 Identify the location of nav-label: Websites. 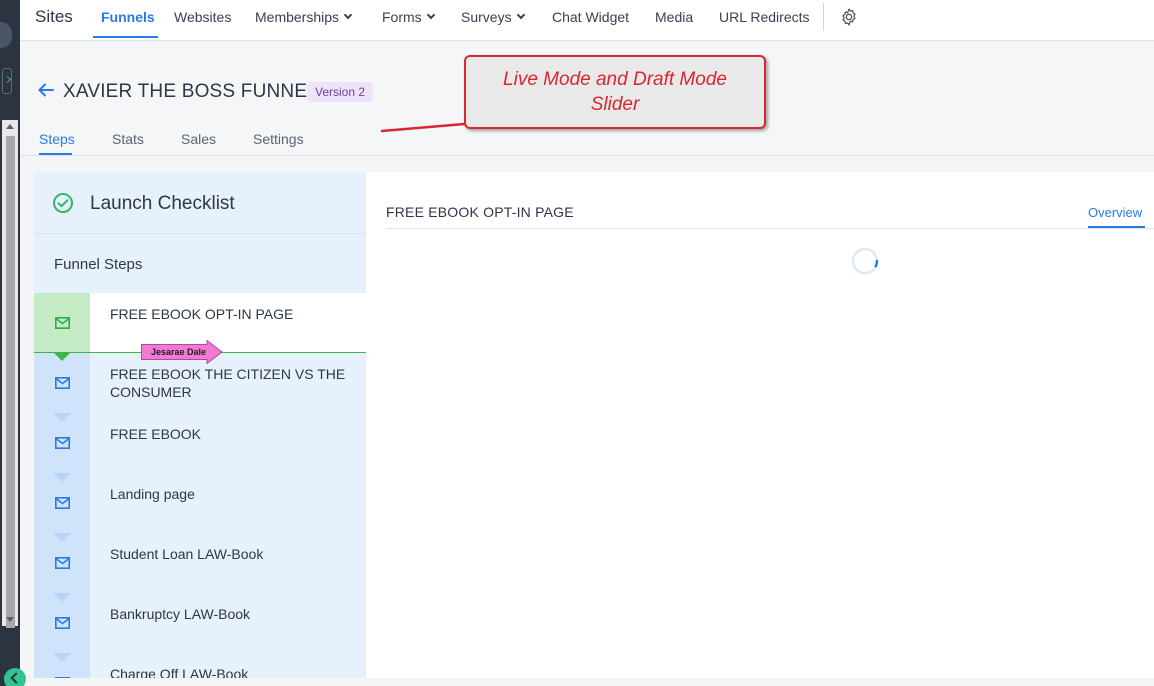
(203, 17).